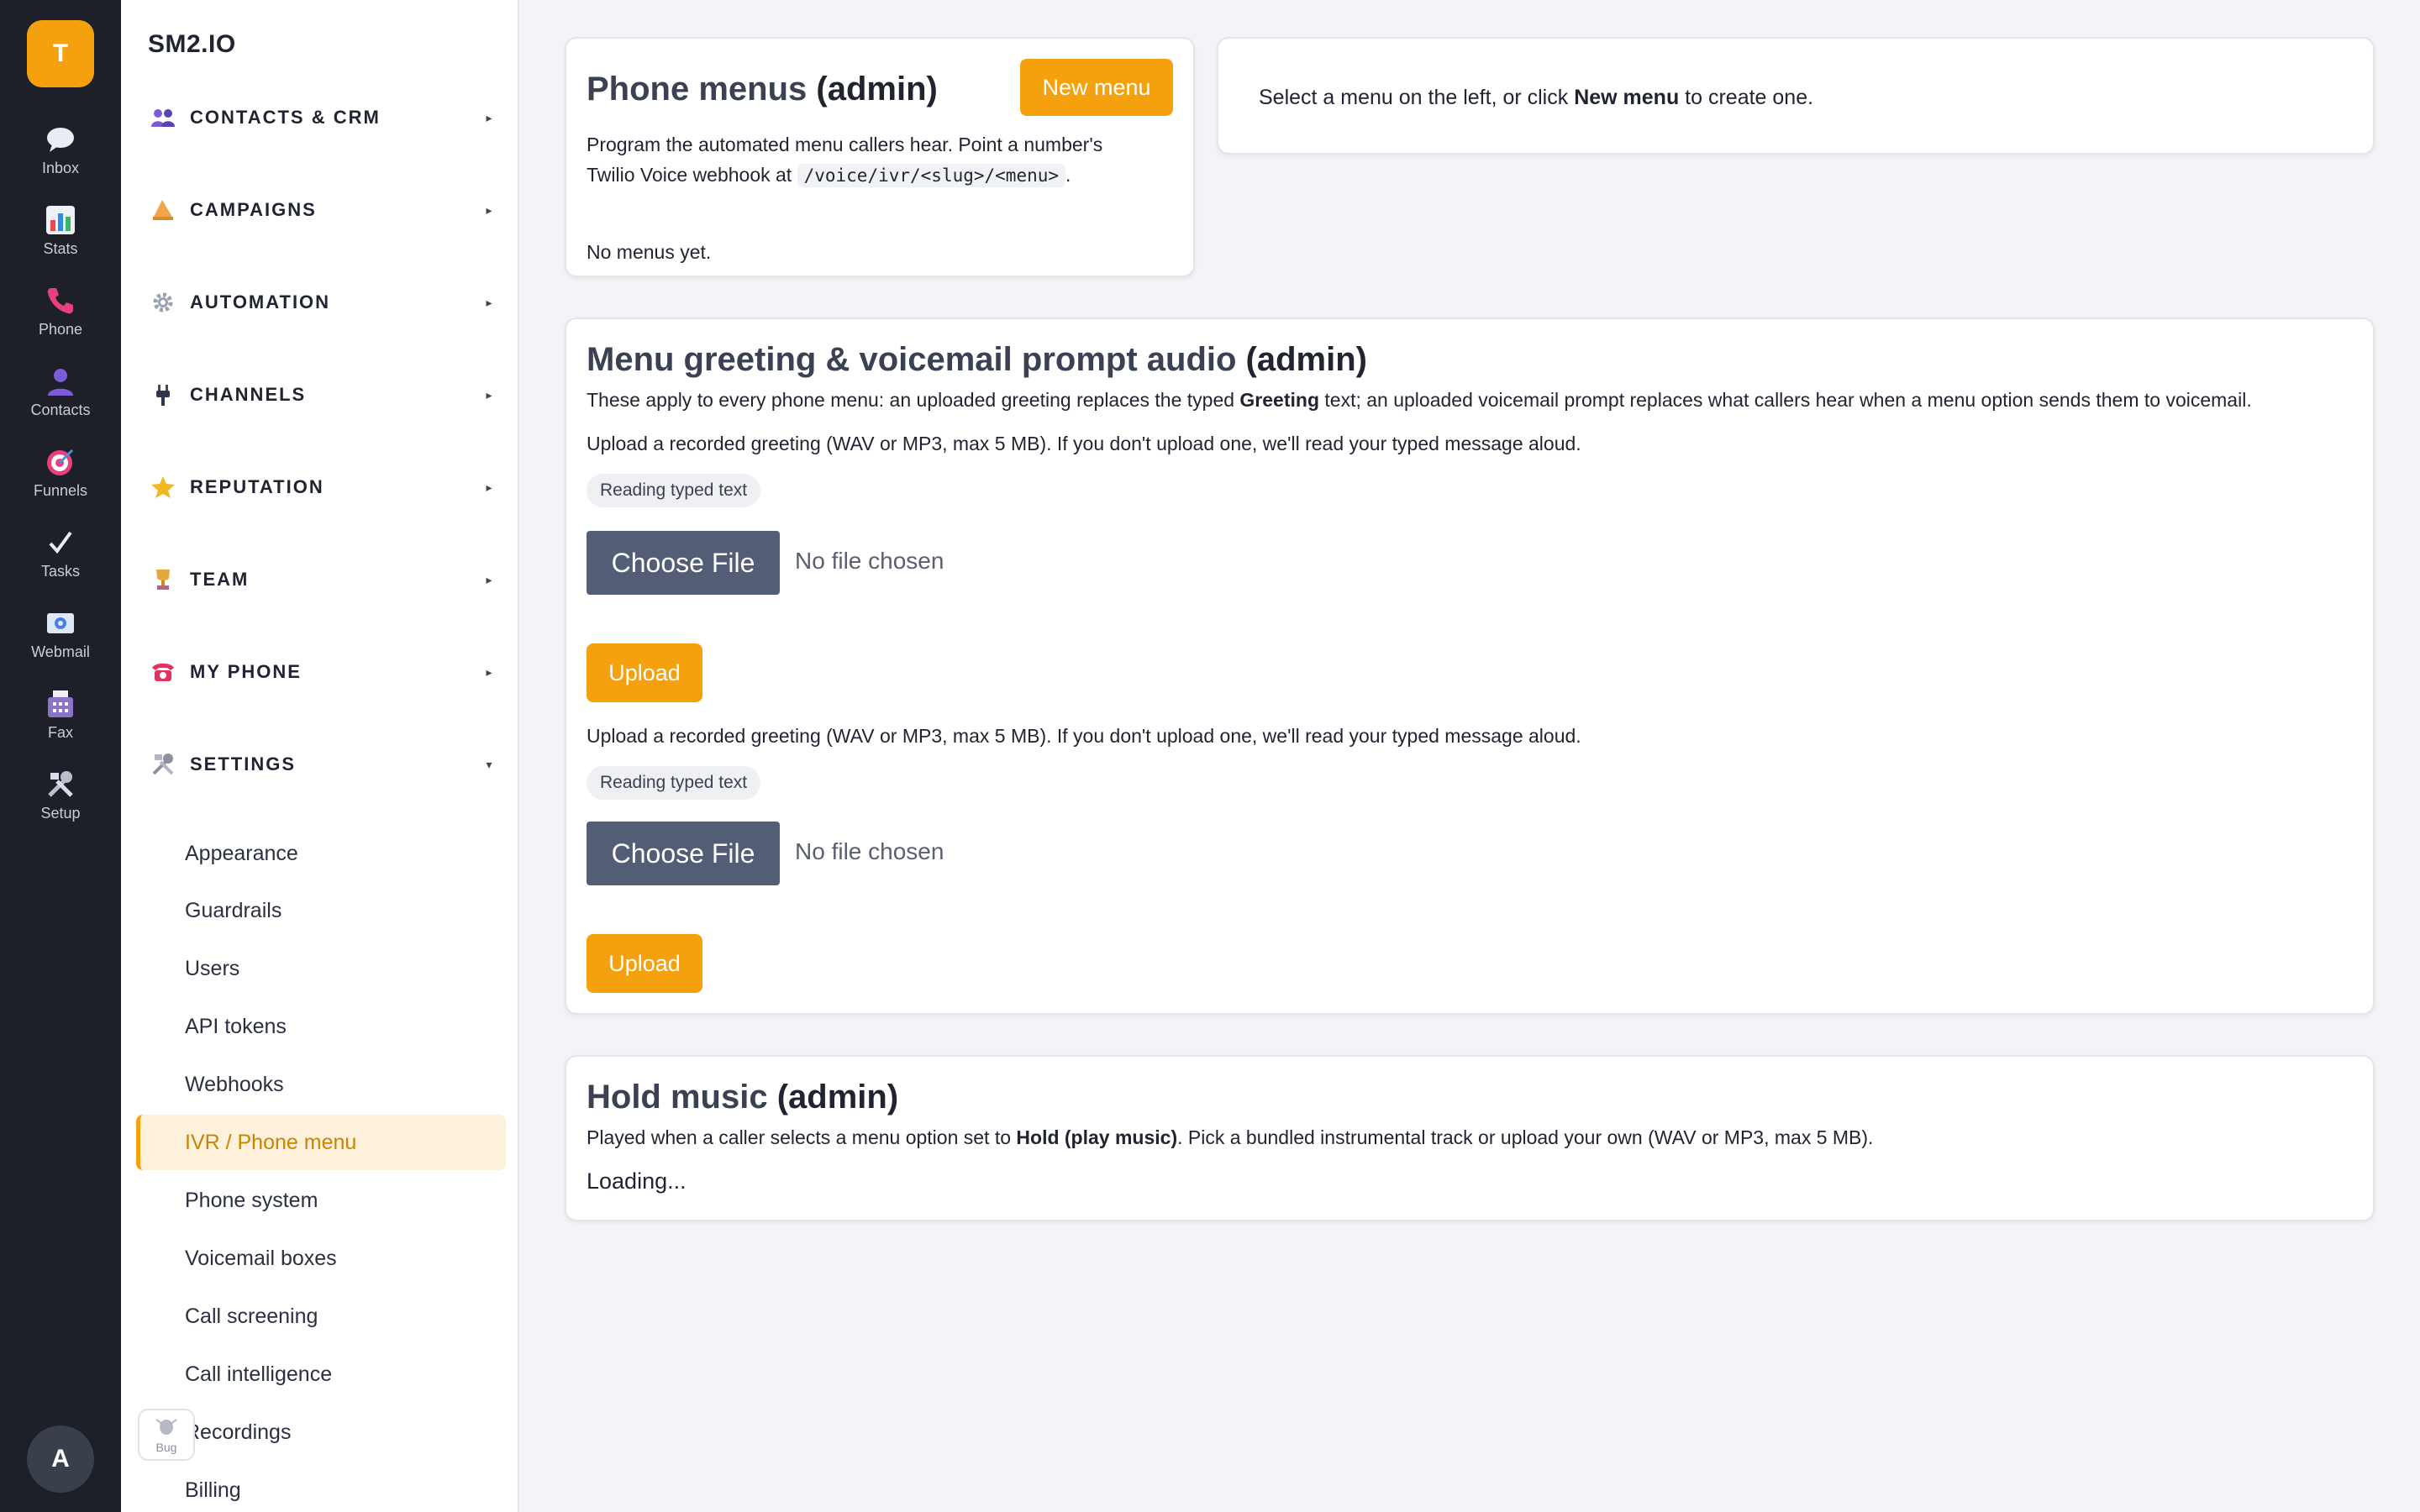  I want to click on sidebar-section-contacts-crm: CONTACTS & CRM ▸, so click(322, 117).